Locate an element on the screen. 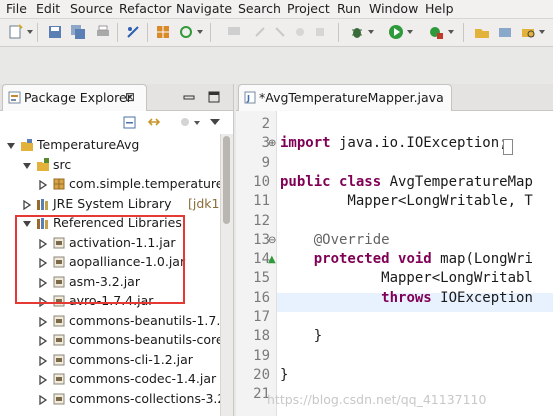 This screenshot has width=553, height=416. tree-item: commons-cli-1.2.jar is located at coordinates (110, 360).